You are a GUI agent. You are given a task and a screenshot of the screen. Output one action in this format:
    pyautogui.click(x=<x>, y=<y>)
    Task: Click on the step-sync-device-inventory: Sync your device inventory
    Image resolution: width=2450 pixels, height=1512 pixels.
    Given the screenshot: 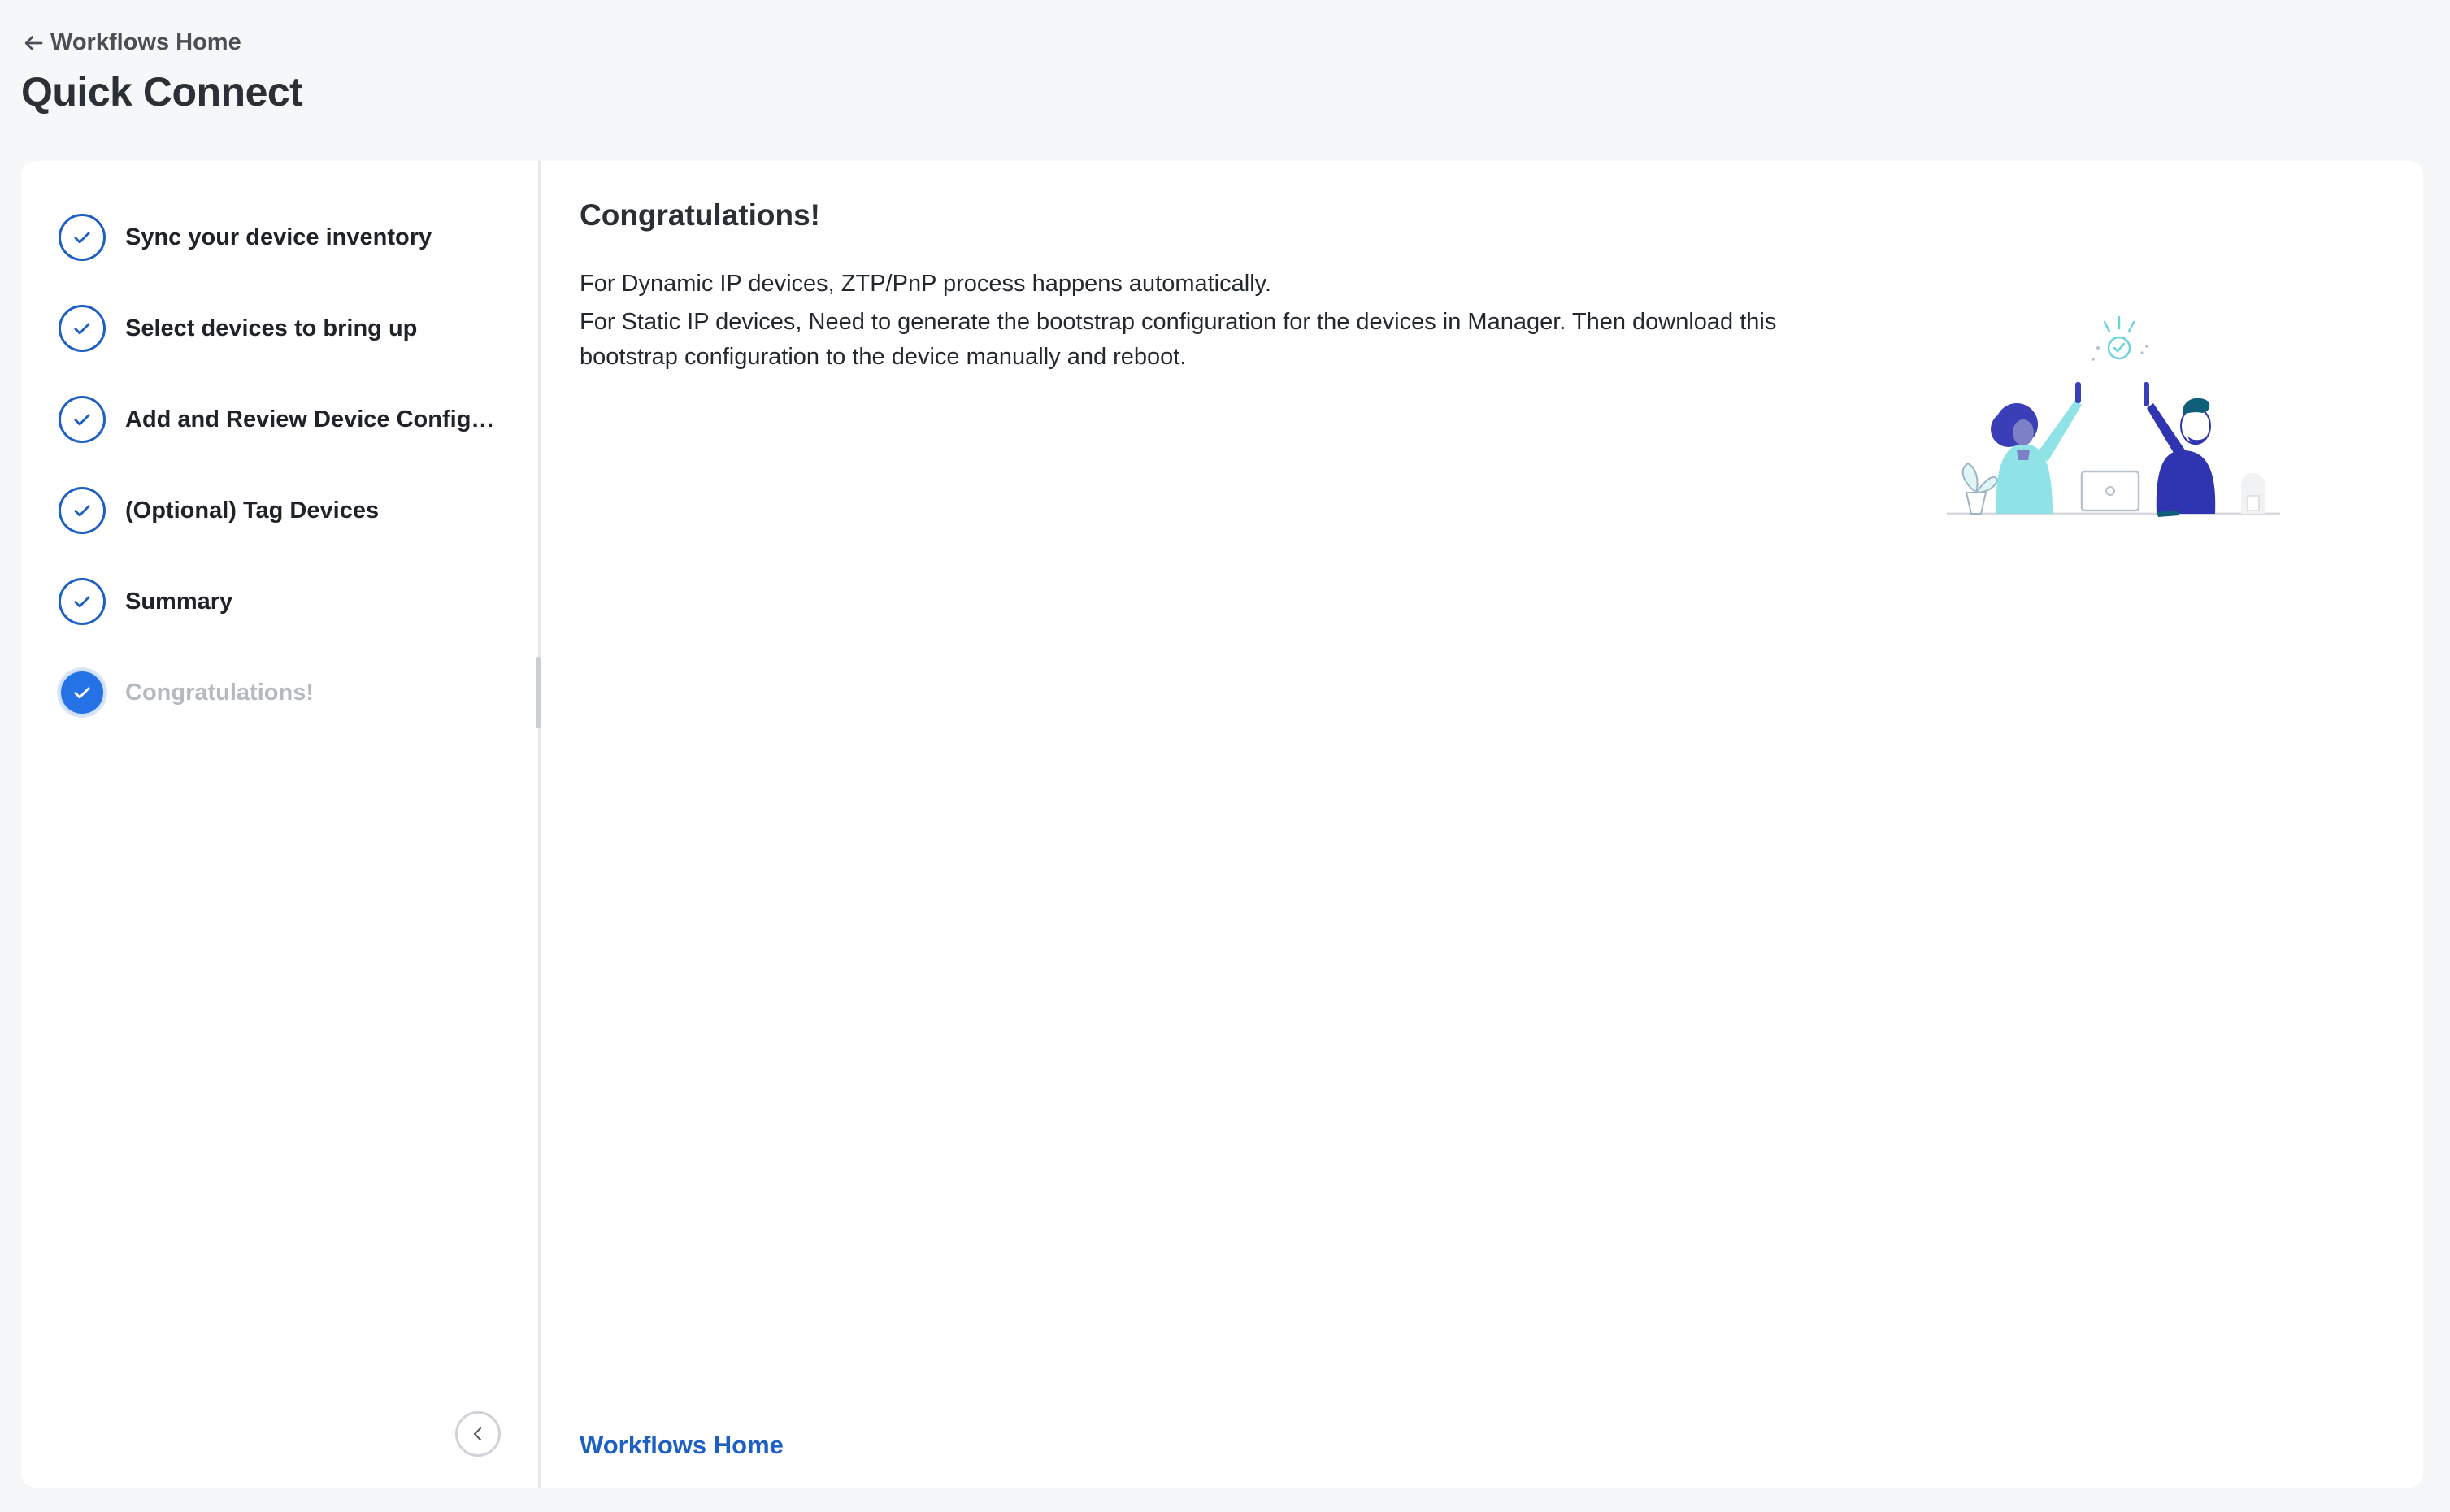 What is the action you would take?
    pyautogui.click(x=294, y=237)
    